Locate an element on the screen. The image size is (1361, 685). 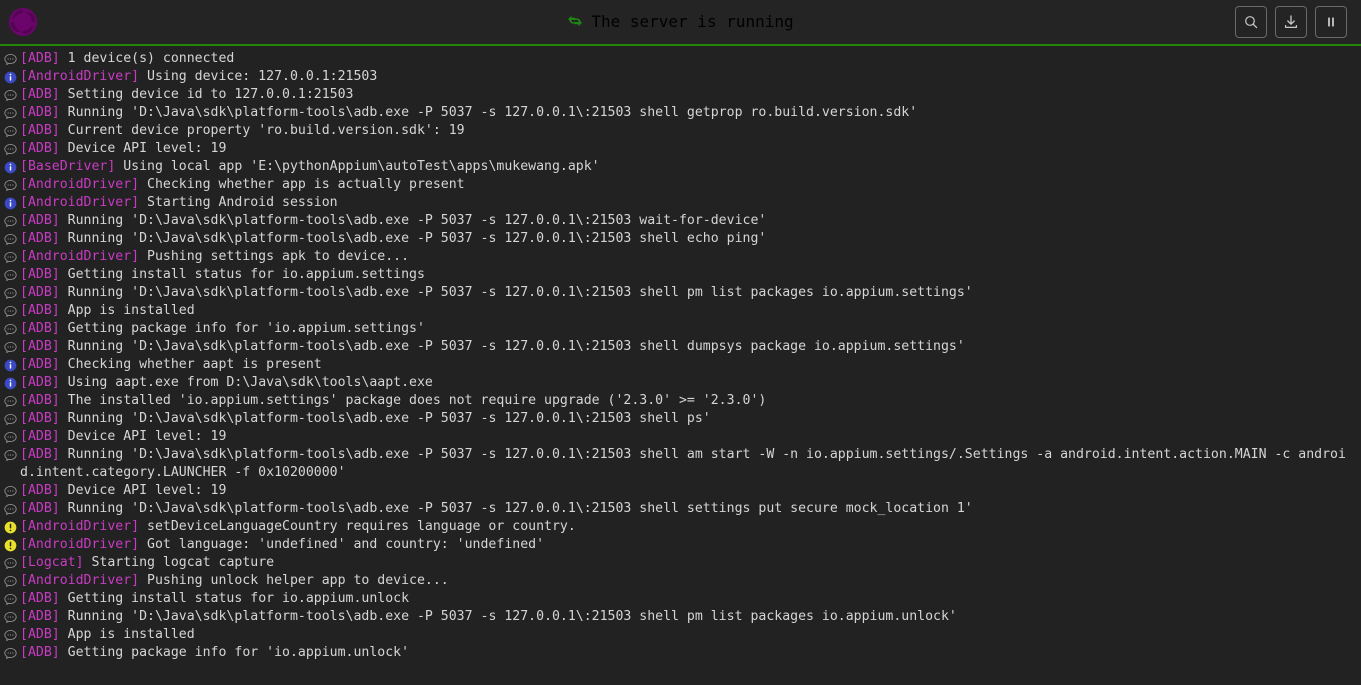
sync-icon is located at coordinates (575, 21).